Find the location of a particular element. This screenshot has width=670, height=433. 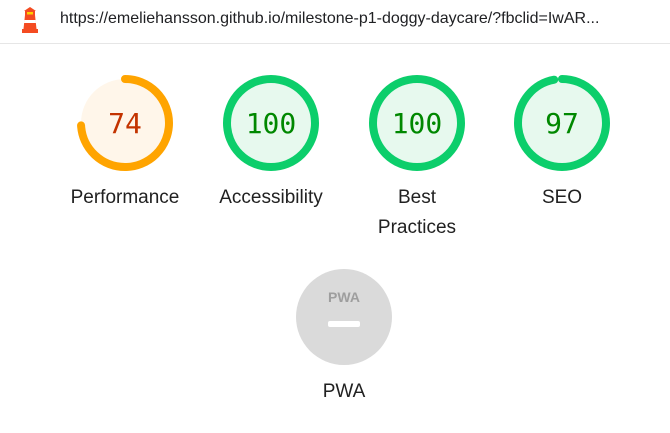

gauge-performance: 74 Performance is located at coordinates (125, 143).